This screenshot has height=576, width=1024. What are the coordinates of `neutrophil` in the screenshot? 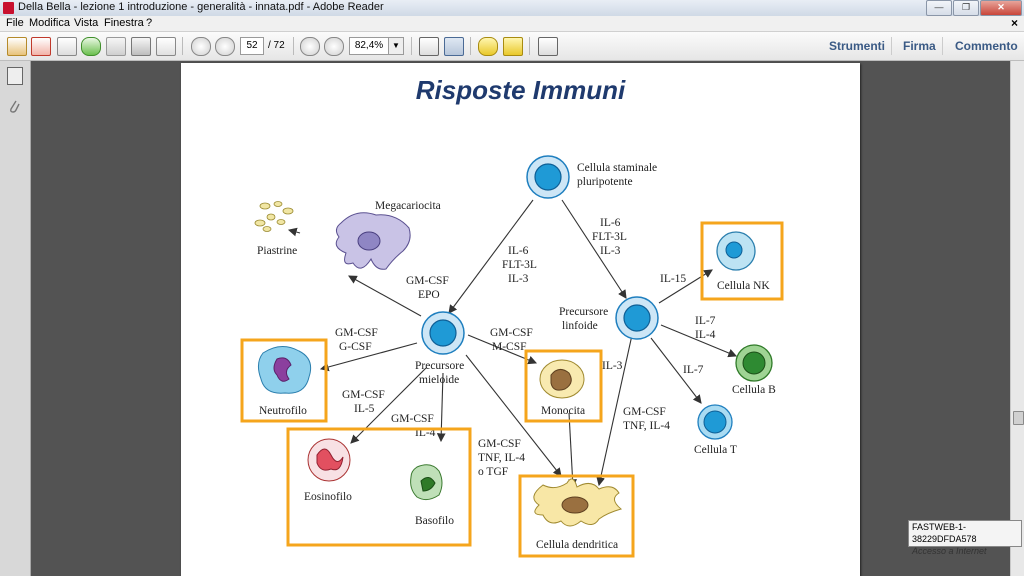 It's located at (284, 370).